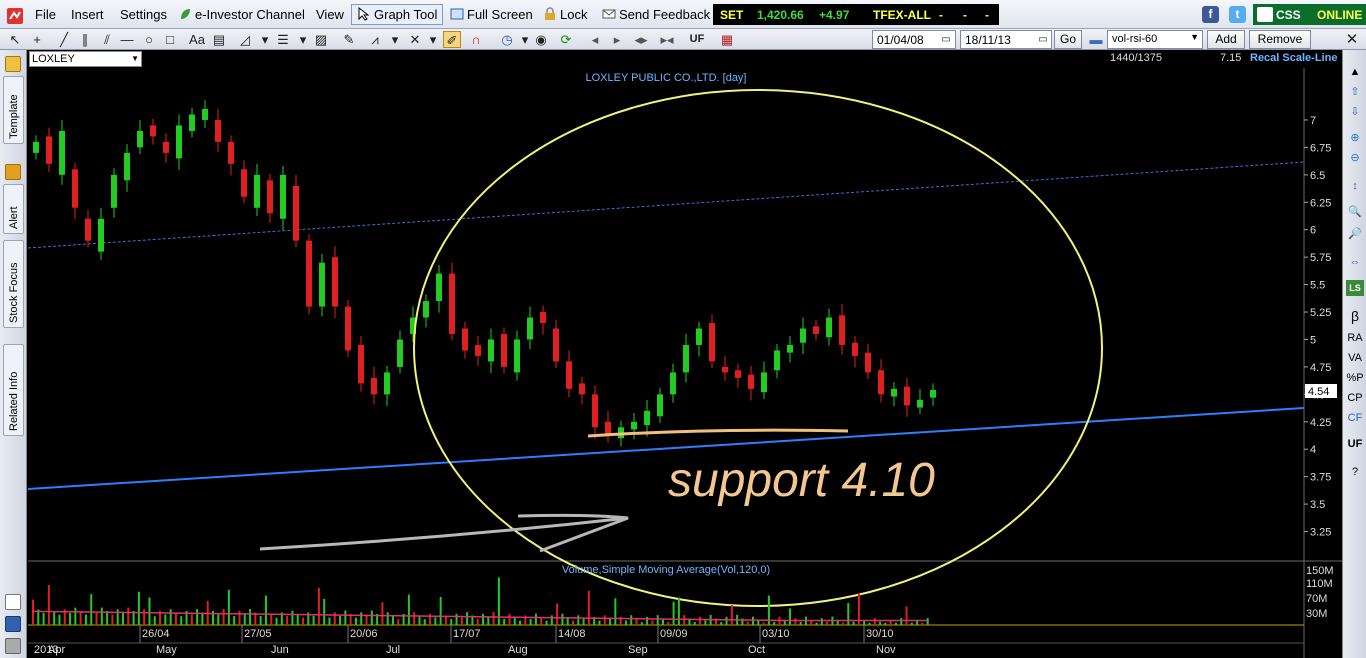 The width and height of the screenshot is (1366, 658). What do you see at coordinates (303, 39) in the screenshot?
I see `line-width-dropdown-icon: ▾` at bounding box center [303, 39].